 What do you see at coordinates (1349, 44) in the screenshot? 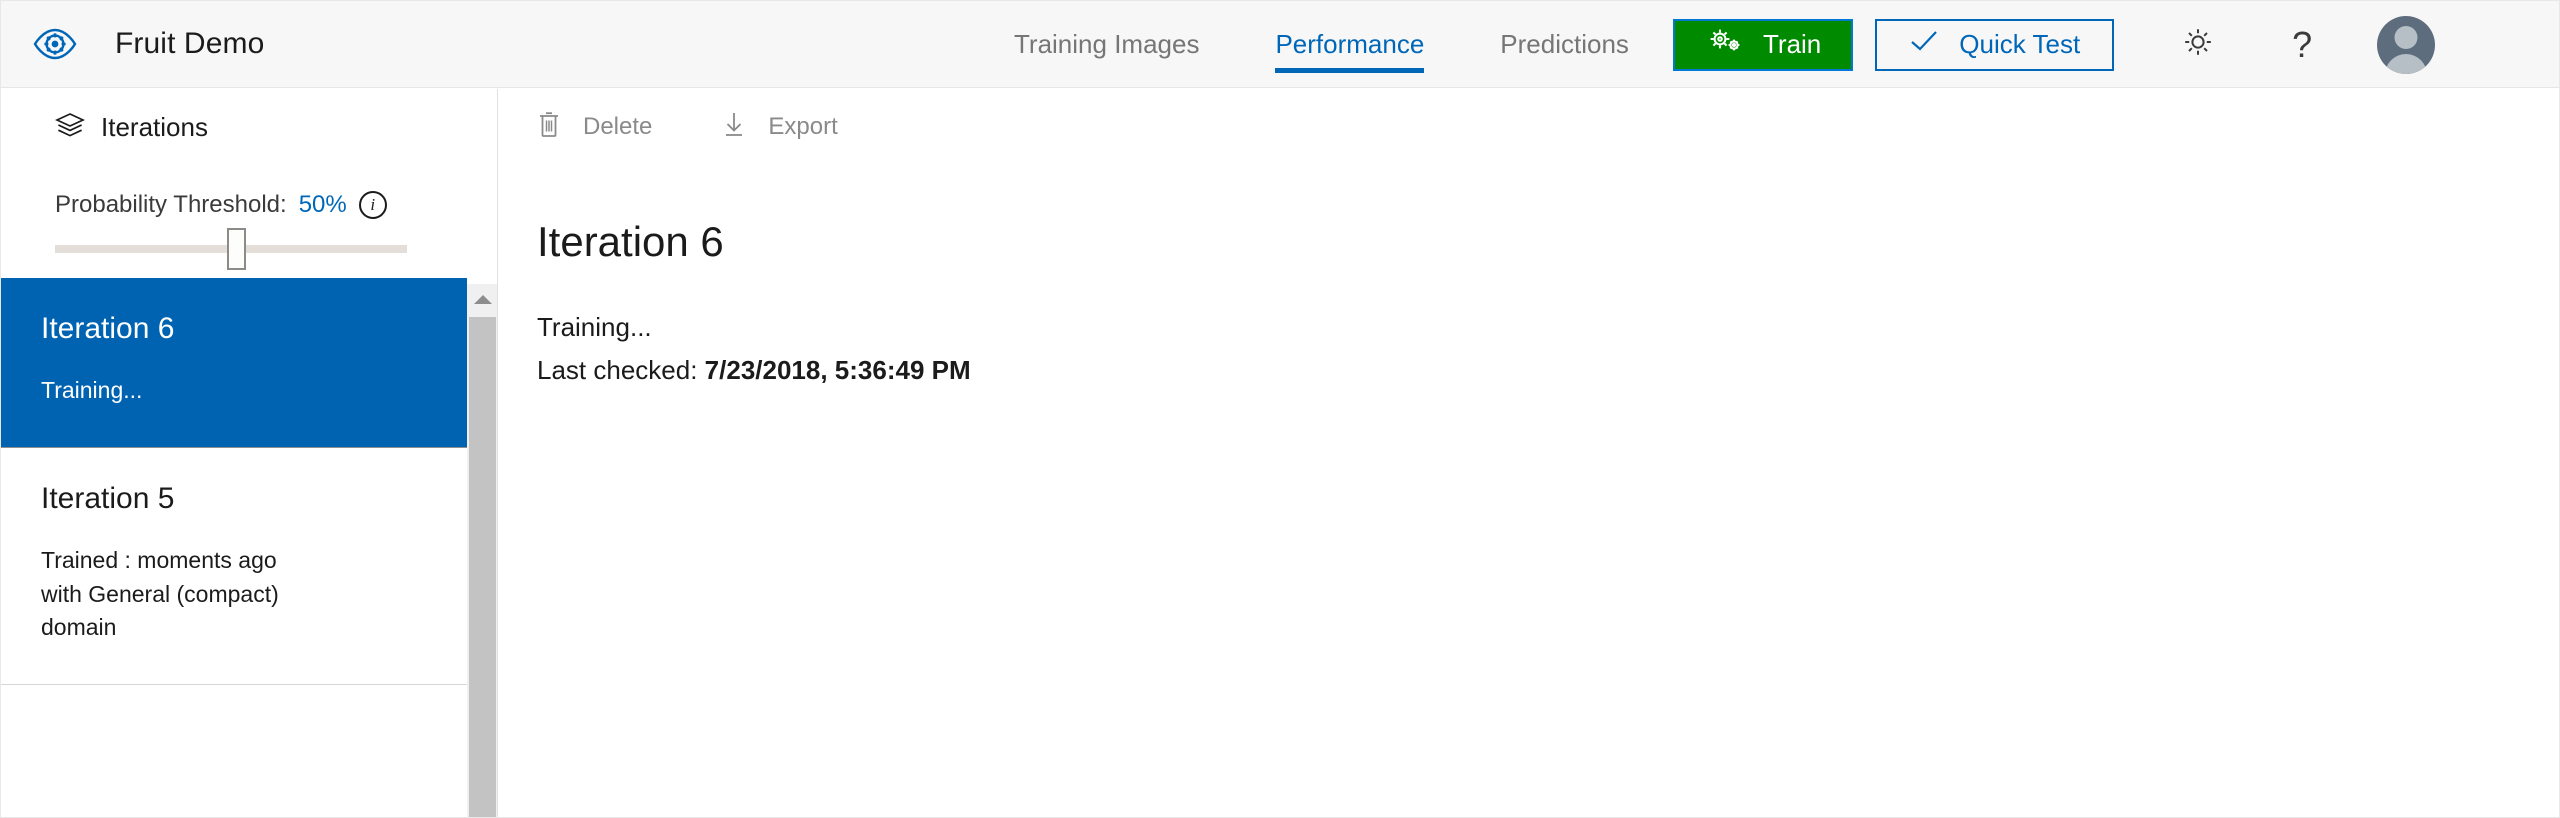
I see `tab-performance: Performance` at bounding box center [1349, 44].